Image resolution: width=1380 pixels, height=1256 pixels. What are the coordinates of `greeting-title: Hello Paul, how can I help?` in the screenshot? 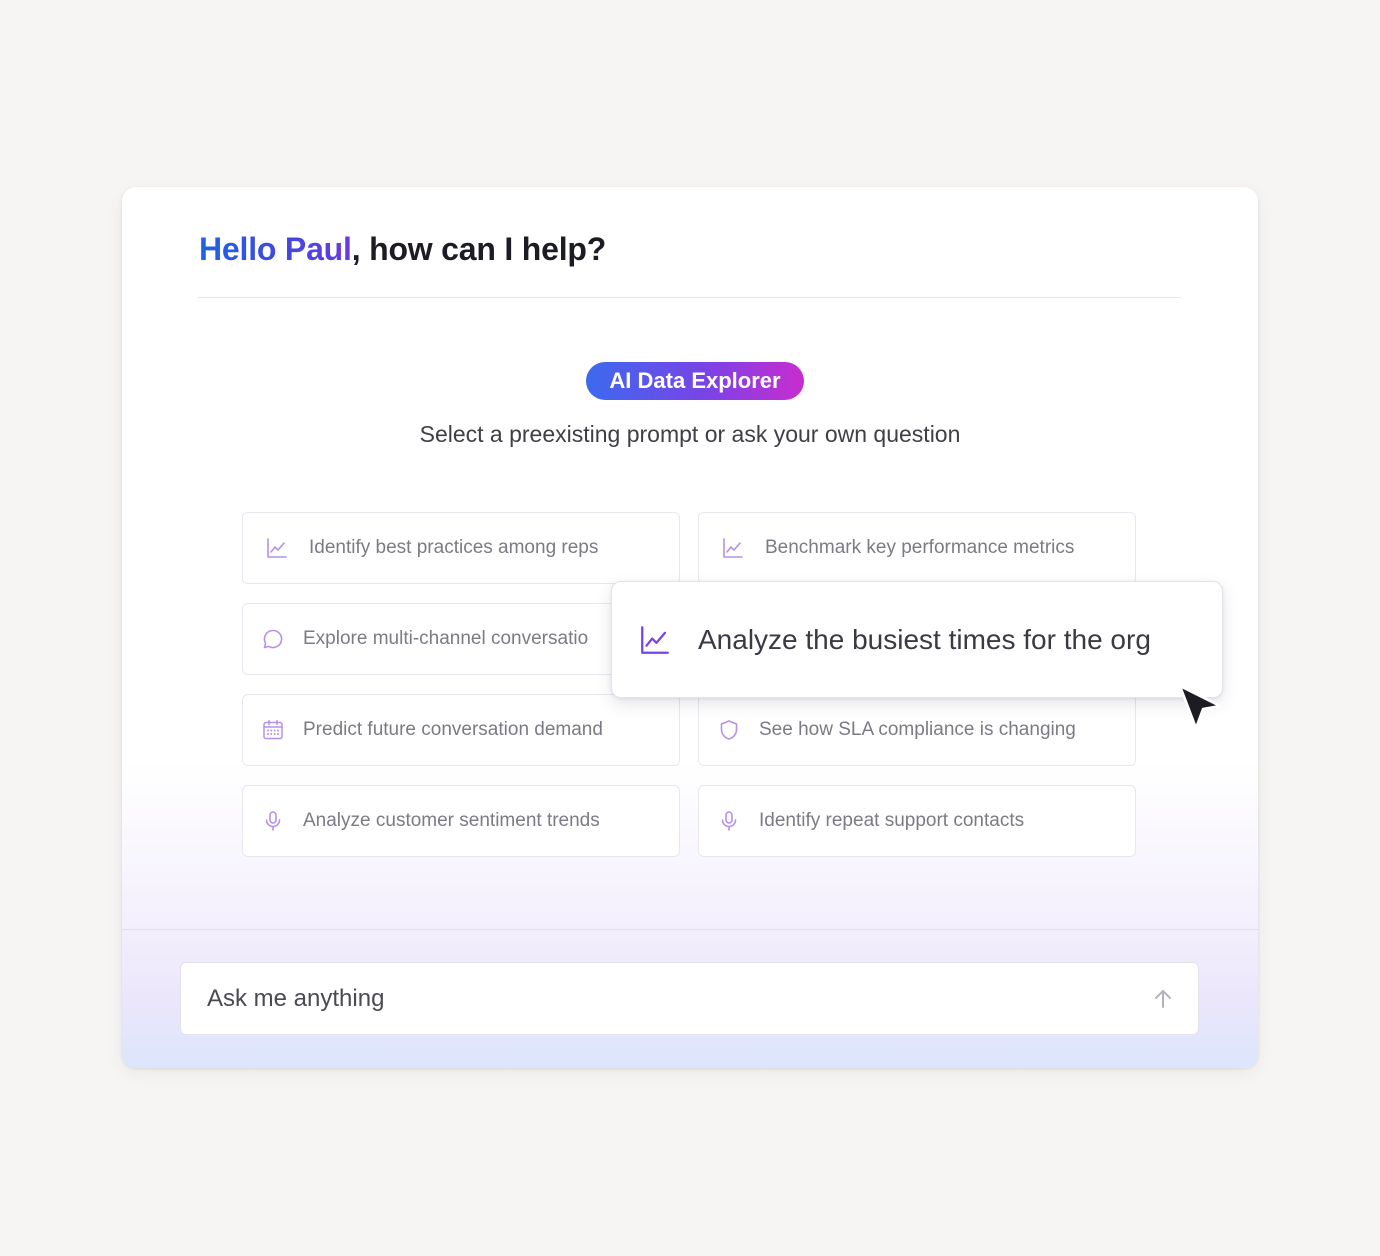 It's located at (402, 249).